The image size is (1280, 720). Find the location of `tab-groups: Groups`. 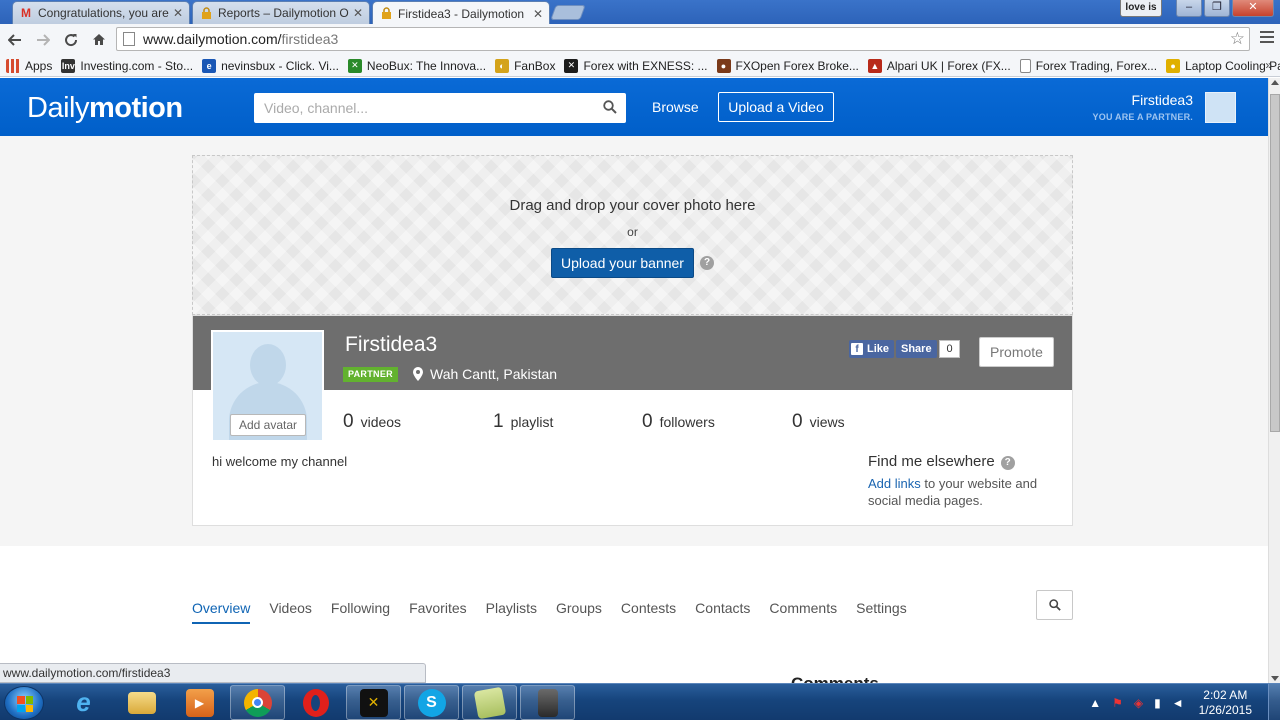

tab-groups: Groups is located at coordinates (579, 612).